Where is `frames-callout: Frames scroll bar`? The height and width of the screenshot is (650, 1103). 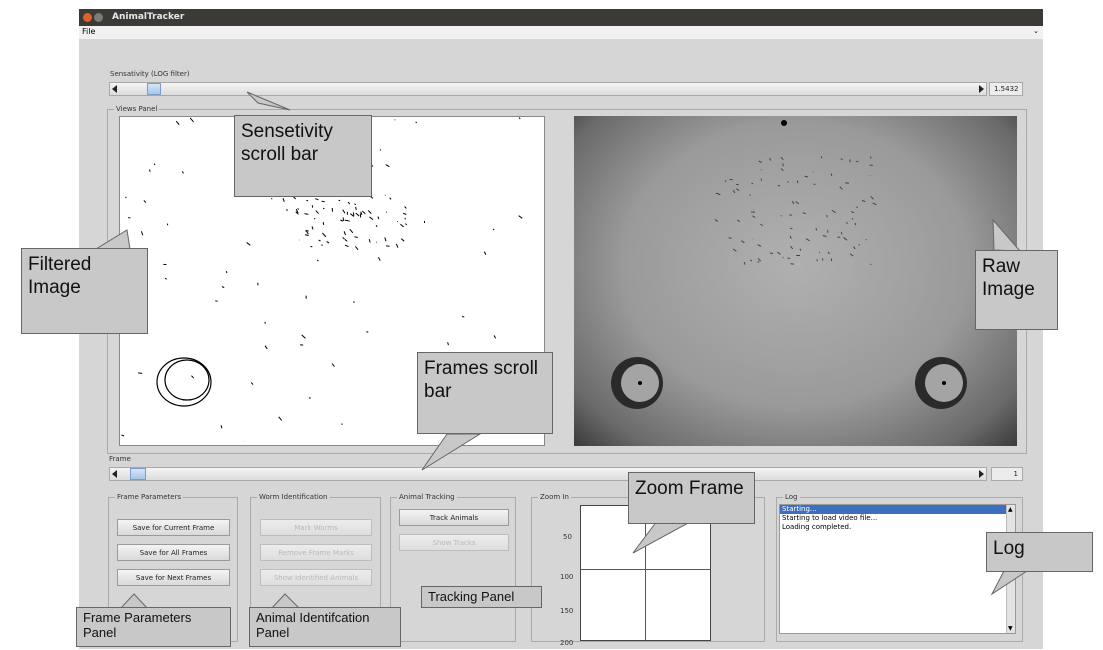
frames-callout: Frames scroll bar is located at coordinates (485, 393).